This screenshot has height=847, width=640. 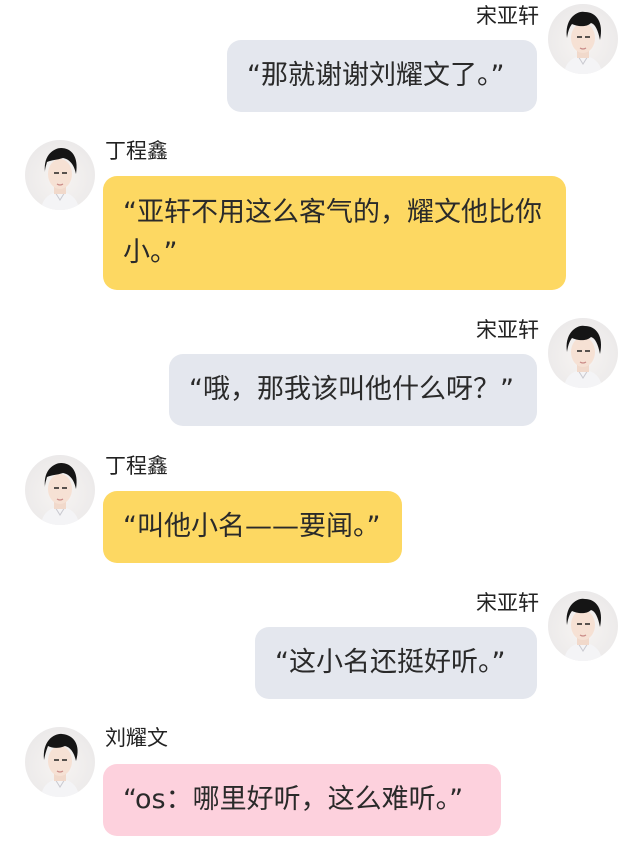 I want to click on message-bubble: “叫他小名——要闻。”, so click(x=252, y=527).